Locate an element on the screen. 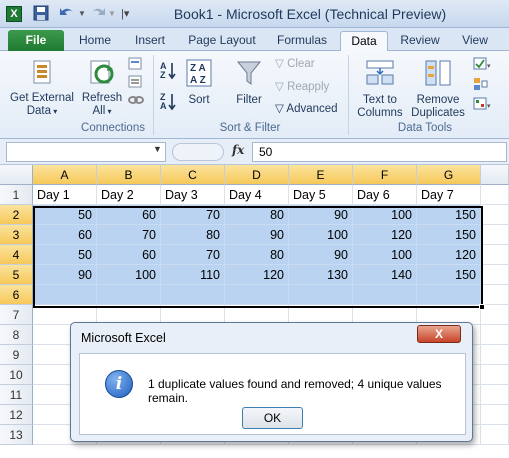  data-validation-icon: ▾ is located at coordinates (483, 66).